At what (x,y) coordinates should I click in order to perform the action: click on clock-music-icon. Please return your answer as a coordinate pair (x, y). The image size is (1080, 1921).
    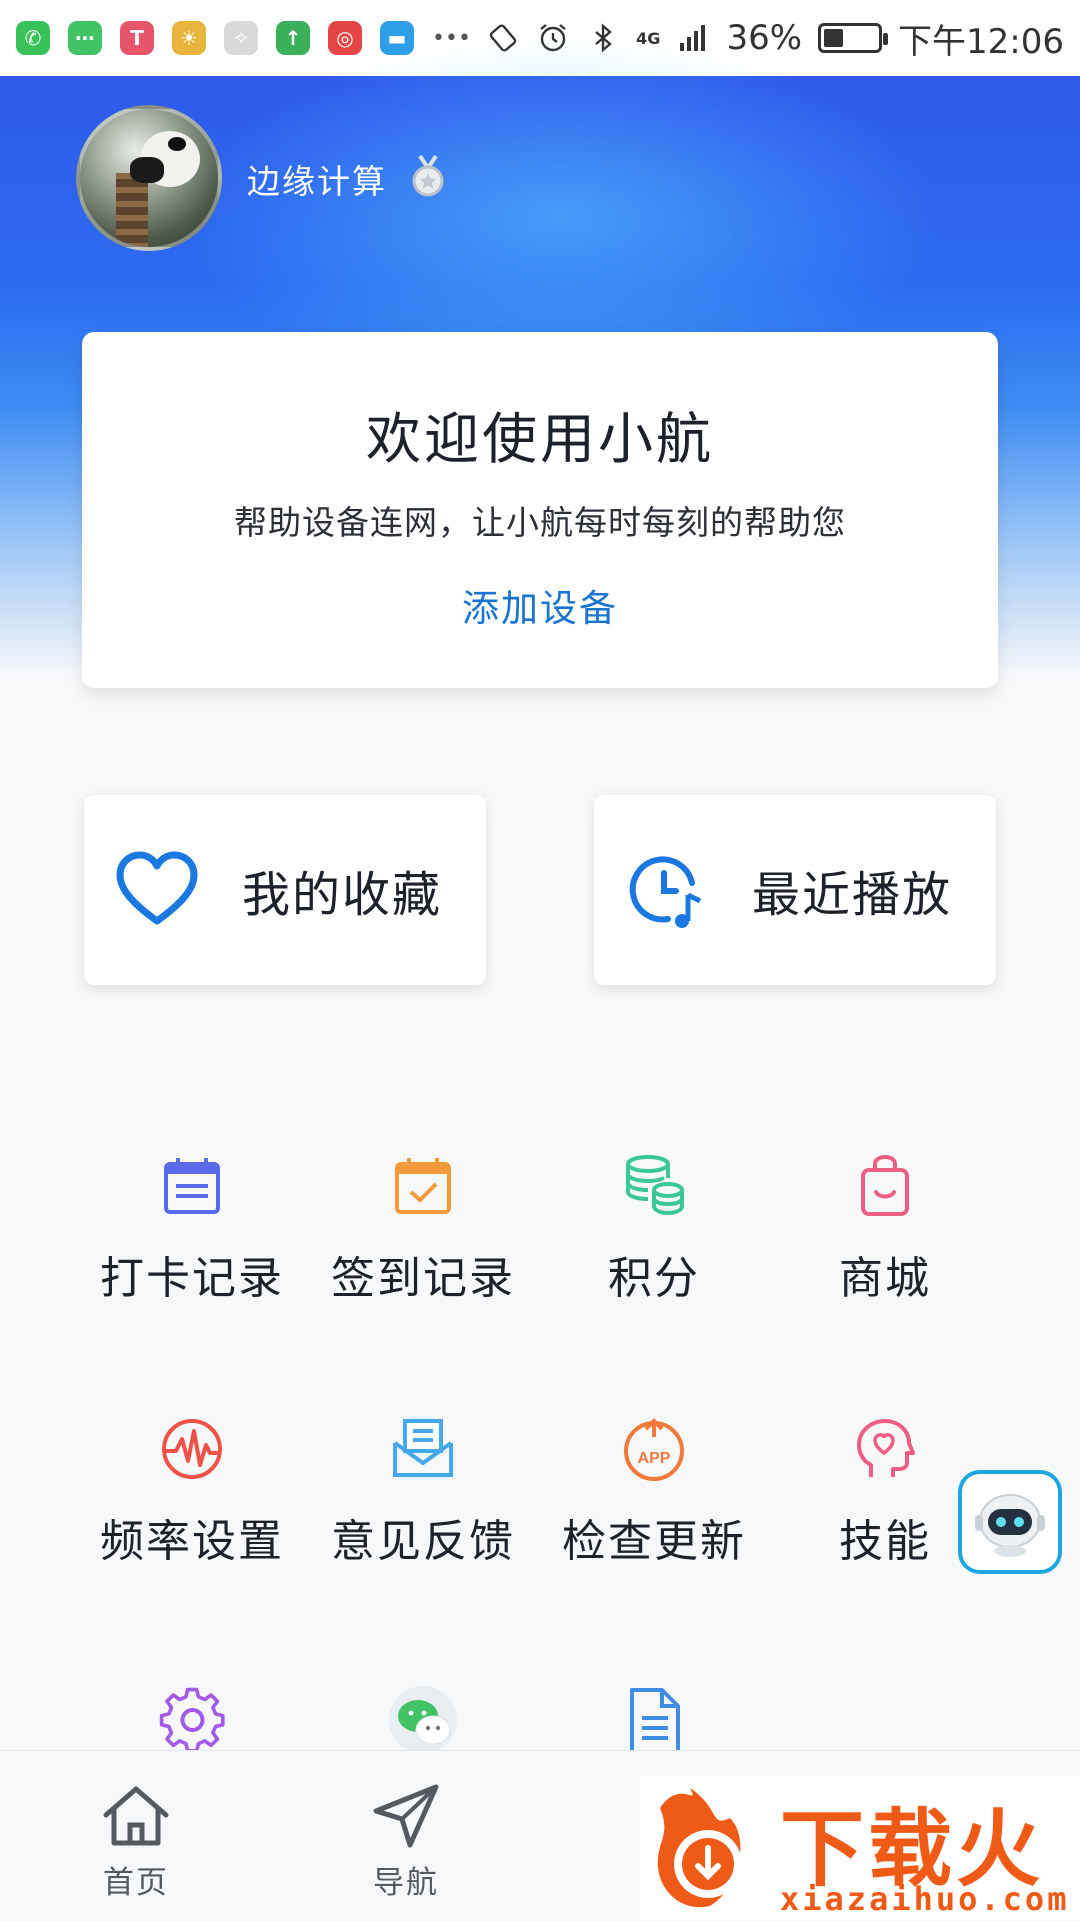
    Looking at the image, I should click on (665, 892).